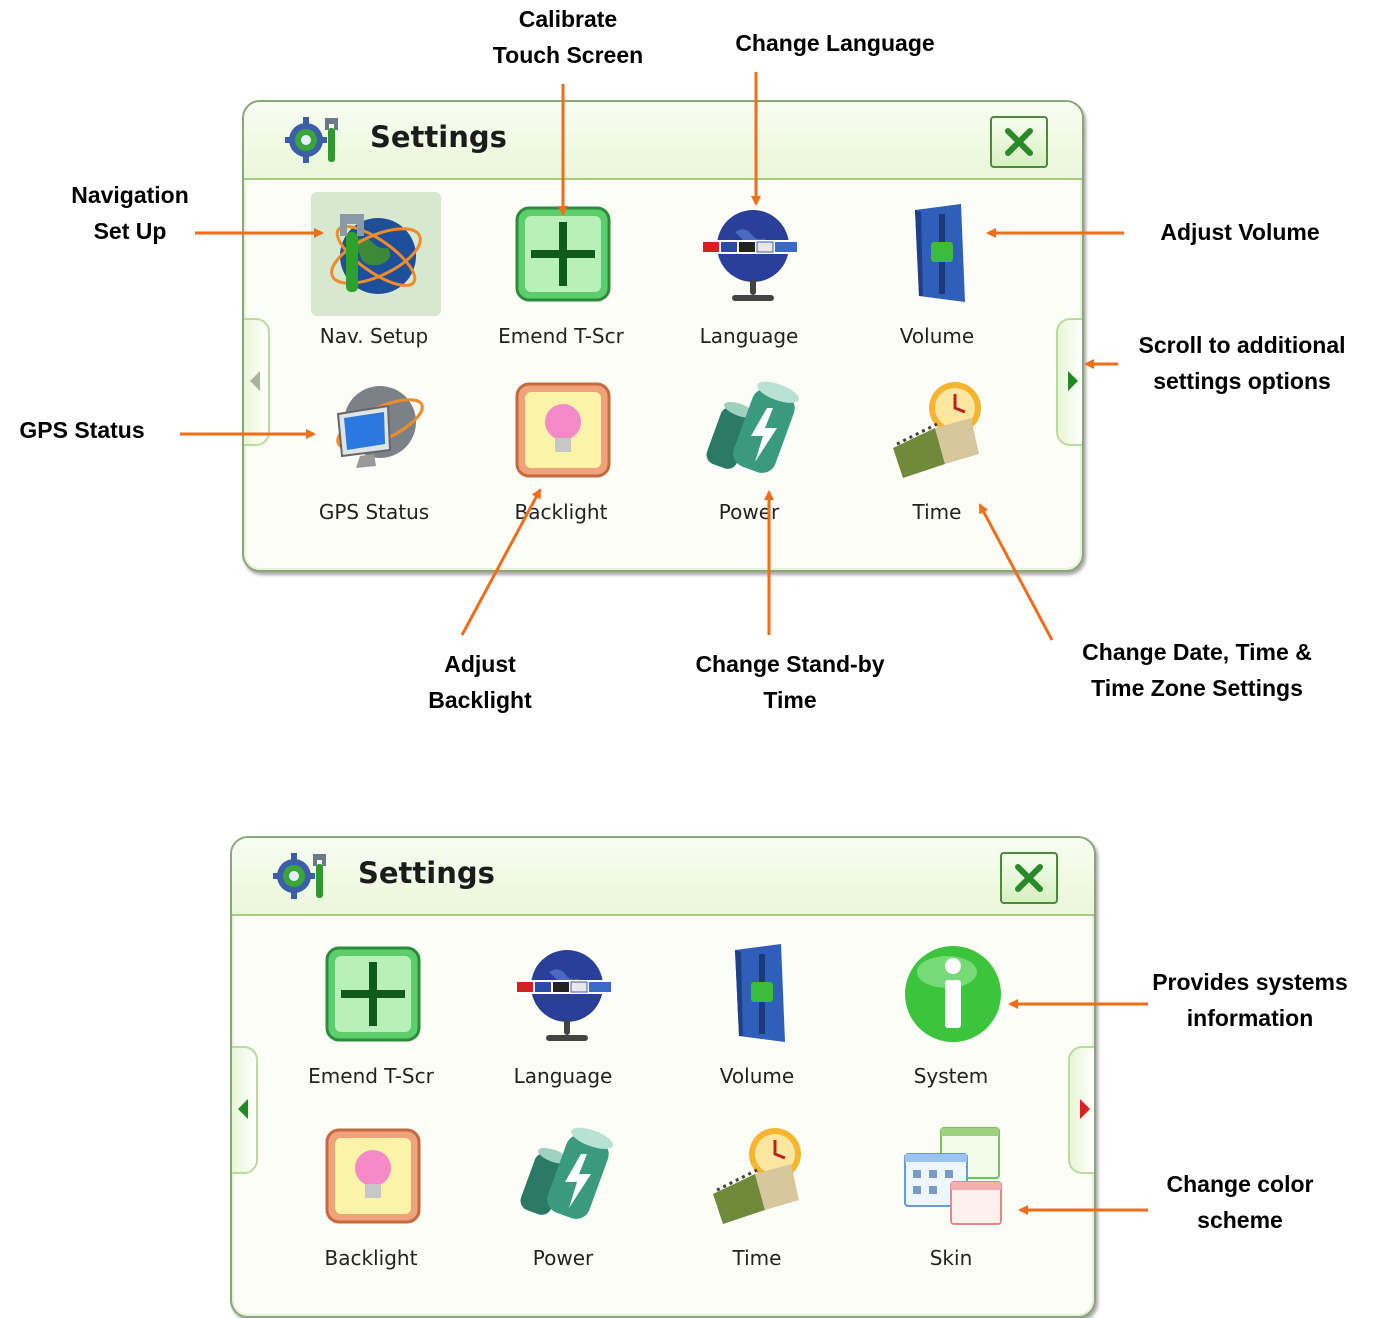 The image size is (1380, 1318). What do you see at coordinates (374, 336) in the screenshot?
I see `item-label: Nav. Setup` at bounding box center [374, 336].